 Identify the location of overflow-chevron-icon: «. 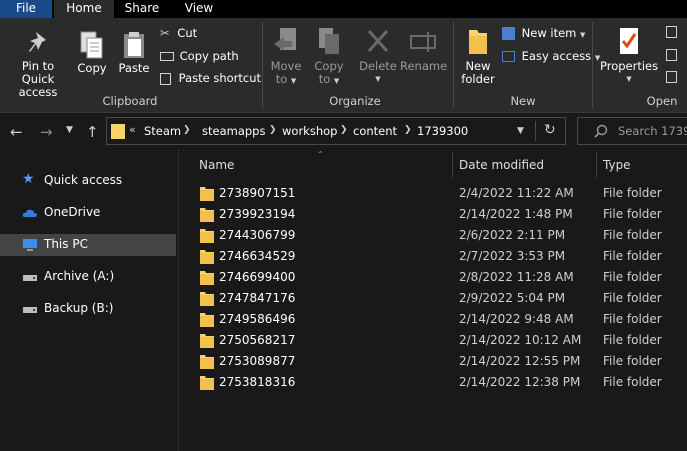
(132, 129).